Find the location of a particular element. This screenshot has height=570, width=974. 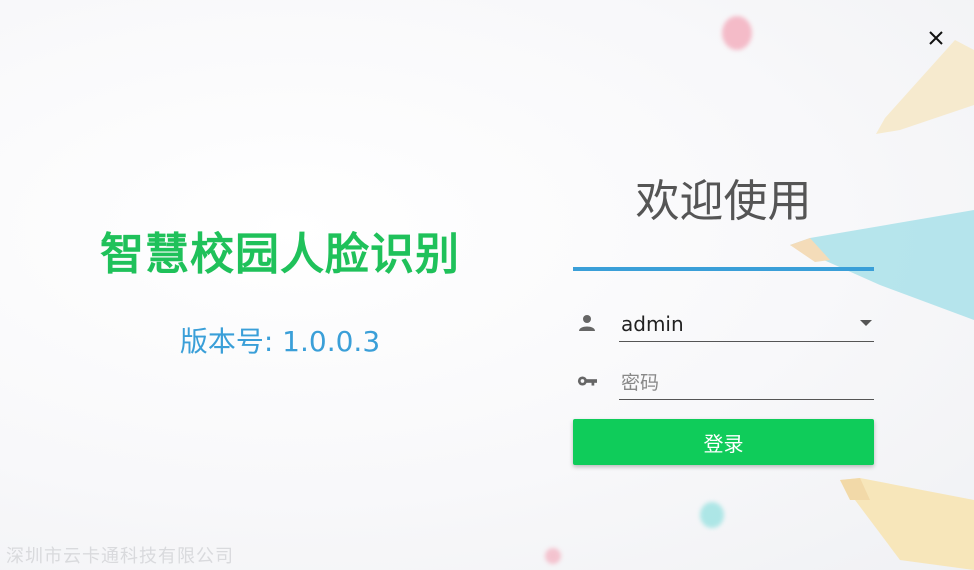

version-label: 版本号: 1.0.0.3 is located at coordinates (280, 341).